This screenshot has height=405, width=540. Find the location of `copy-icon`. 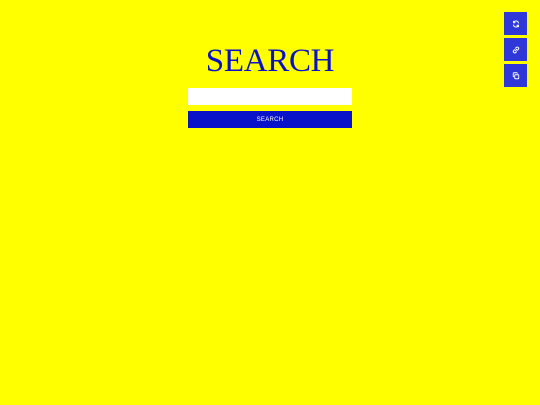

copy-icon is located at coordinates (516, 75).